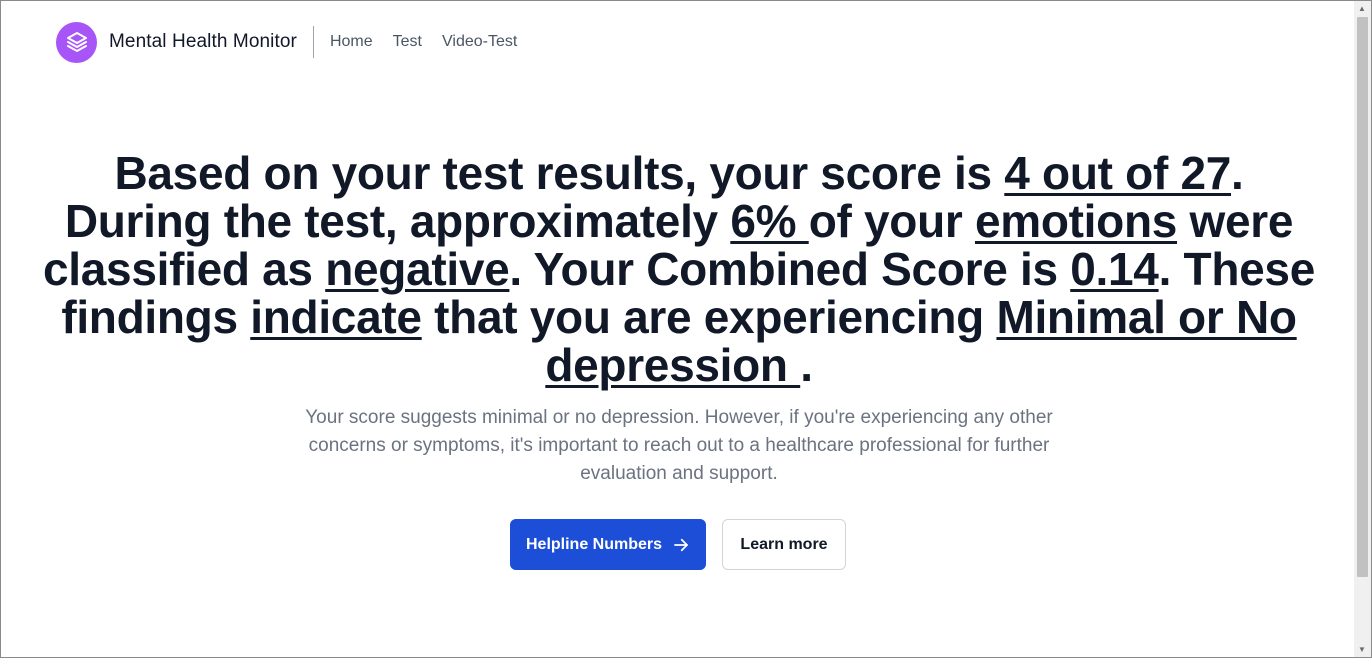 The width and height of the screenshot is (1372, 658). What do you see at coordinates (790, 269) in the screenshot?
I see `result-text: . Your Combined Score is` at bounding box center [790, 269].